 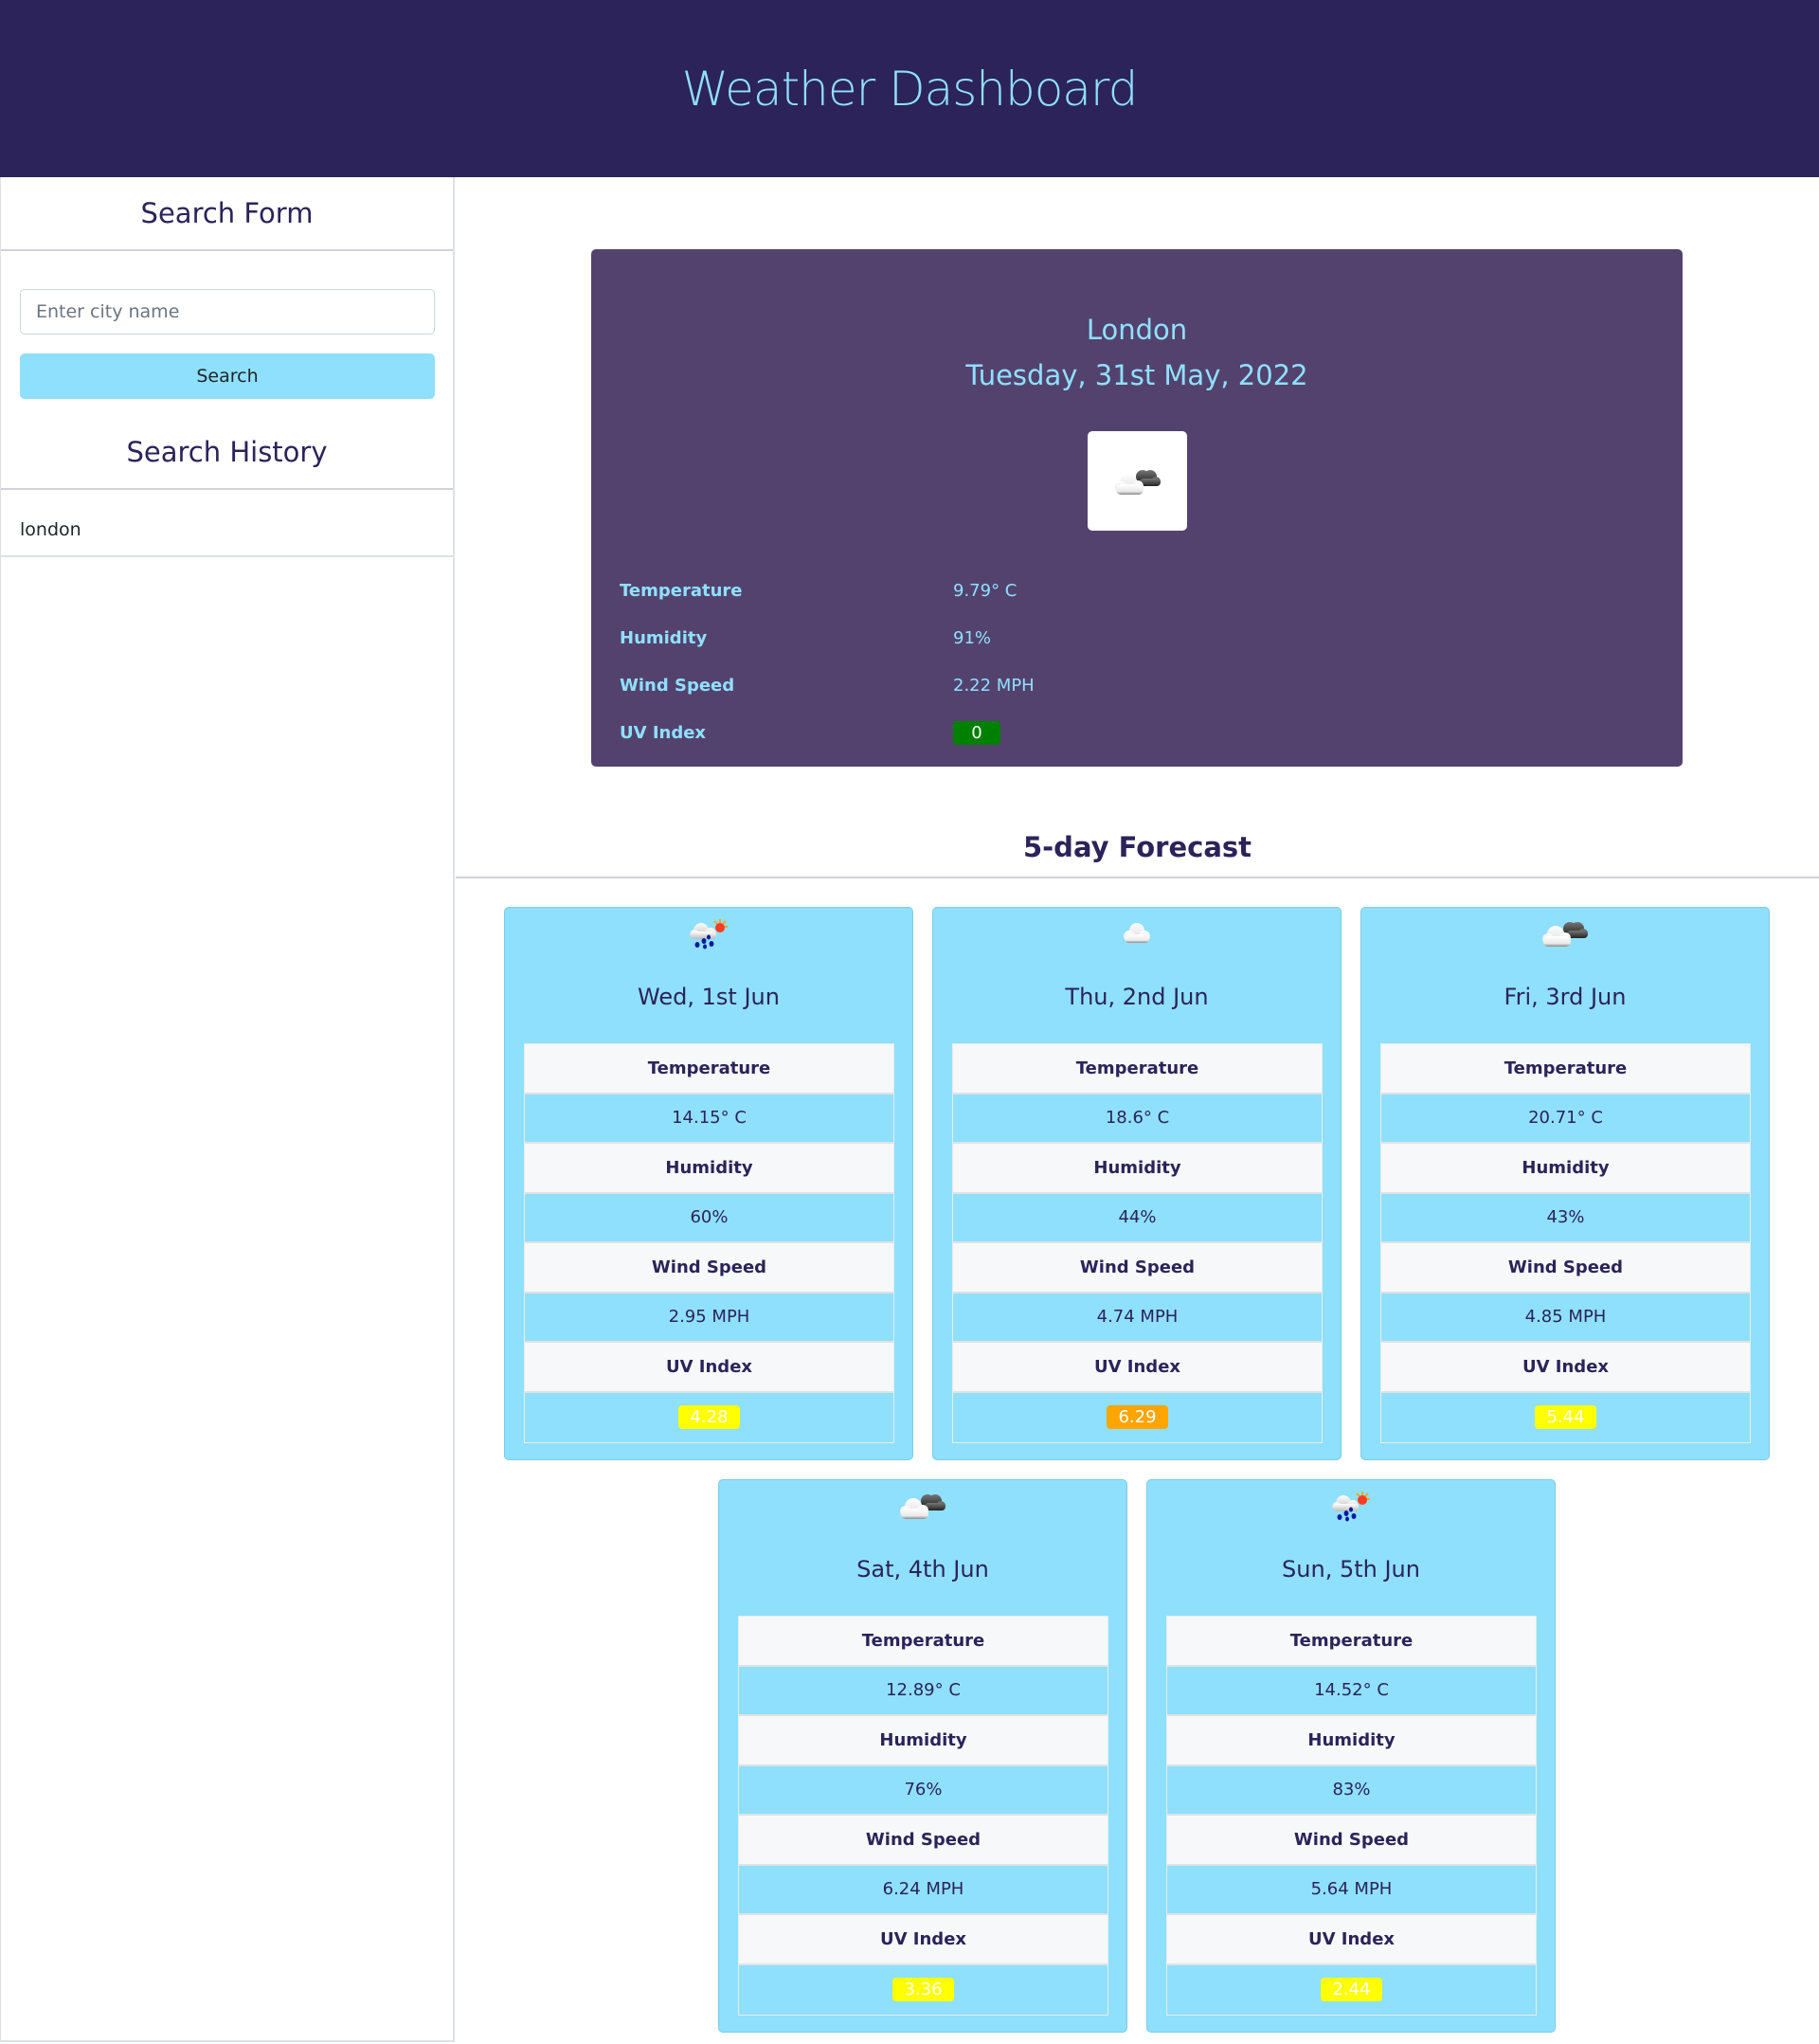 I want to click on uv-badge: 6.29, so click(x=1137, y=1417).